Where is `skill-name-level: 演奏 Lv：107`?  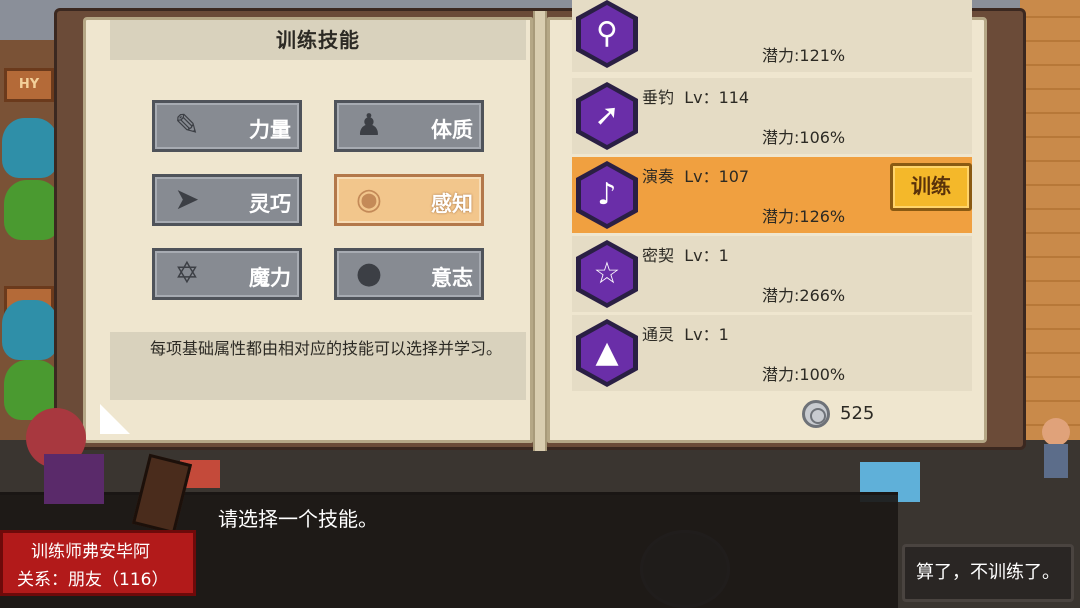
skill-name-level: 演奏 Lv：107 is located at coordinates (695, 175).